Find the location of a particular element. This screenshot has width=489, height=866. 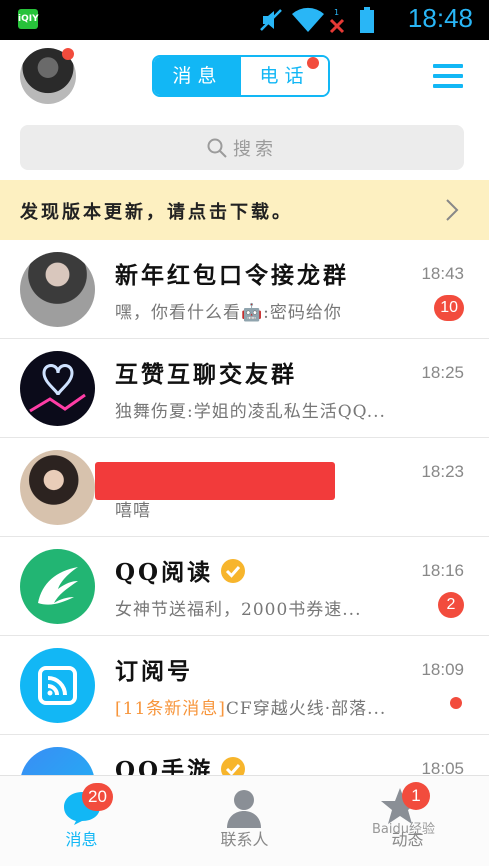

conversation-title: 互赞互聊交友群 is located at coordinates (206, 374).